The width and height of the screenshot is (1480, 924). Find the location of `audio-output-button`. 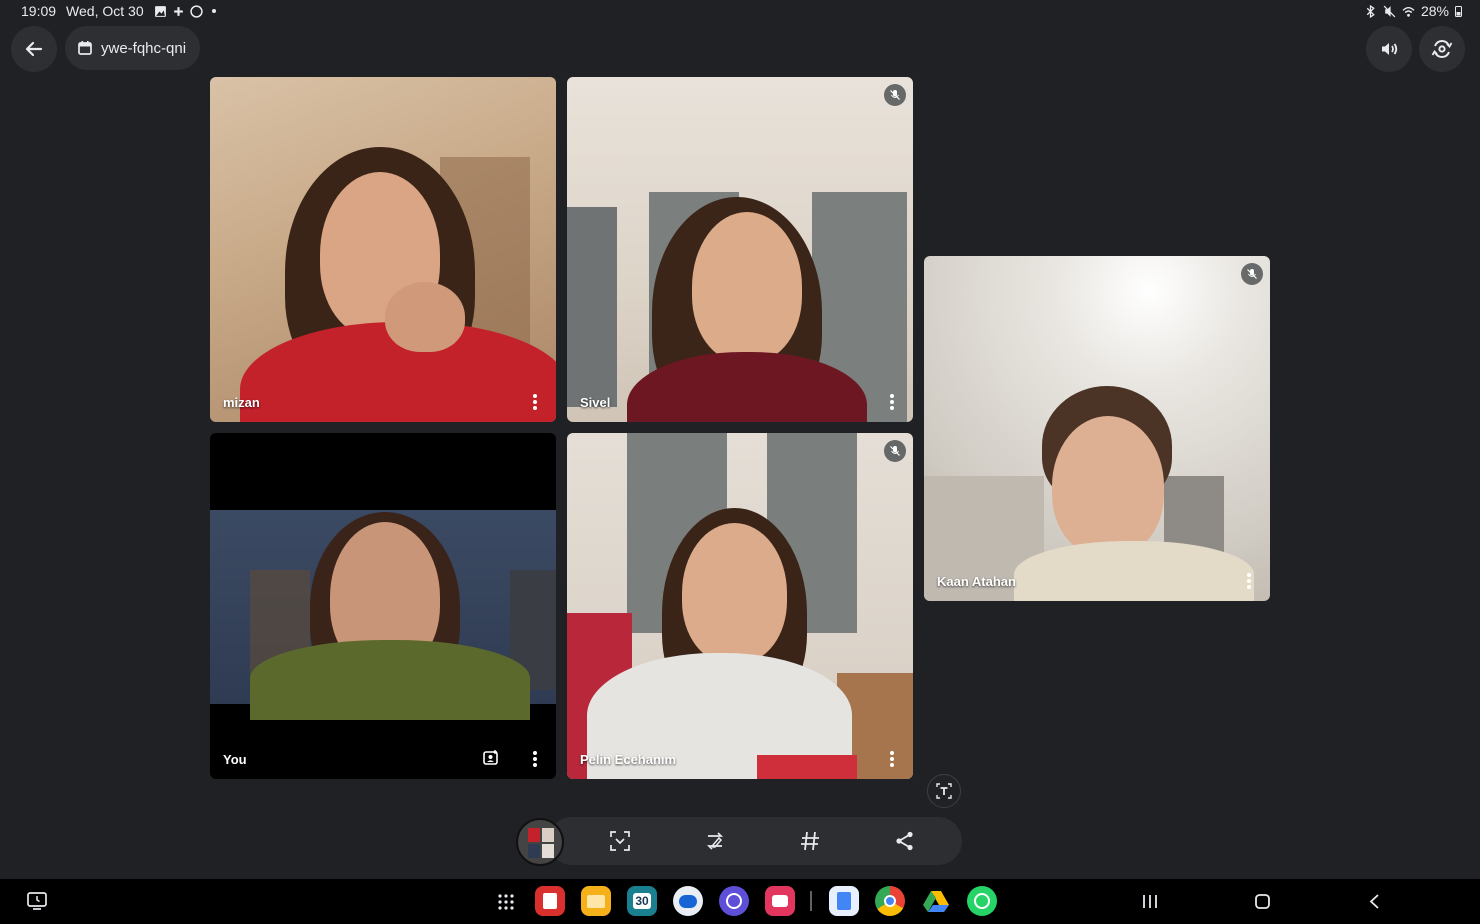

audio-output-button is located at coordinates (1389, 49).